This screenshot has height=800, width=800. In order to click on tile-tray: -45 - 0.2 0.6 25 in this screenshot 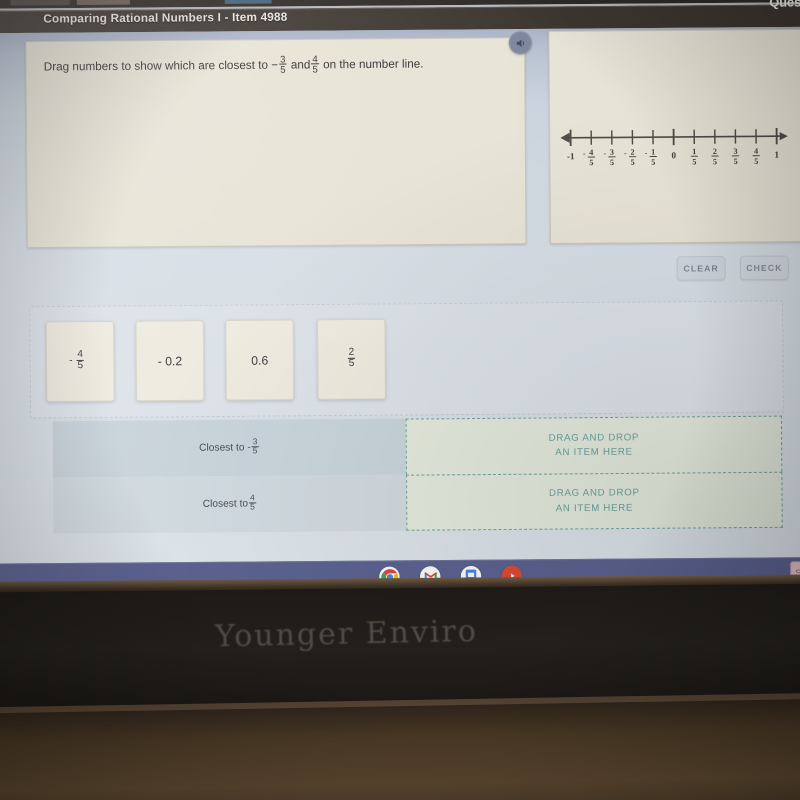, I will do `click(406, 359)`.